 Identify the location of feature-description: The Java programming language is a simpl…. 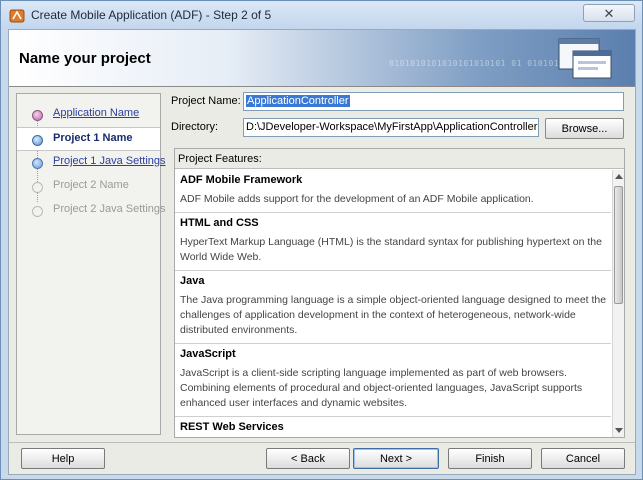
(393, 315).